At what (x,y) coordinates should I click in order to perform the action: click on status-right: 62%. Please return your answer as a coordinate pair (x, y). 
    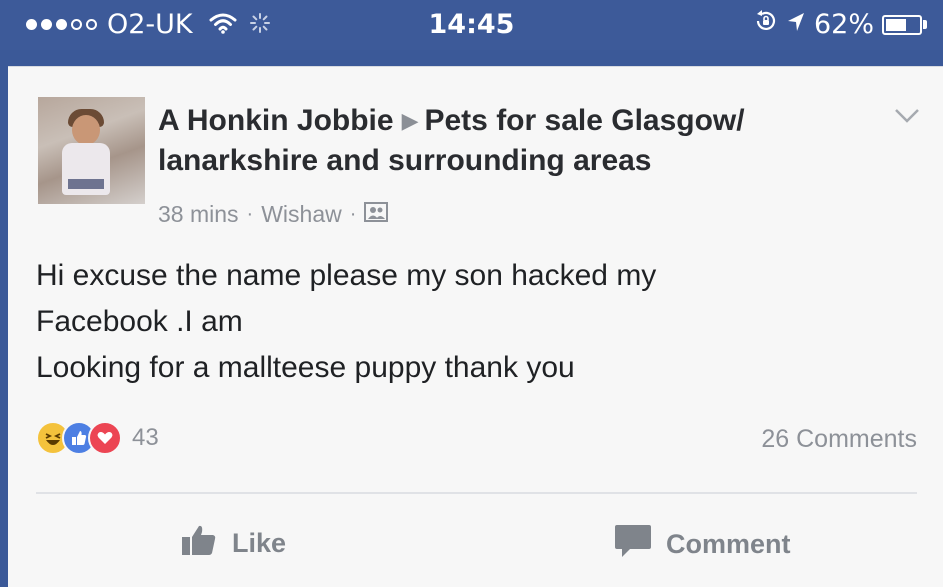
    Looking at the image, I should click on (840, 24).